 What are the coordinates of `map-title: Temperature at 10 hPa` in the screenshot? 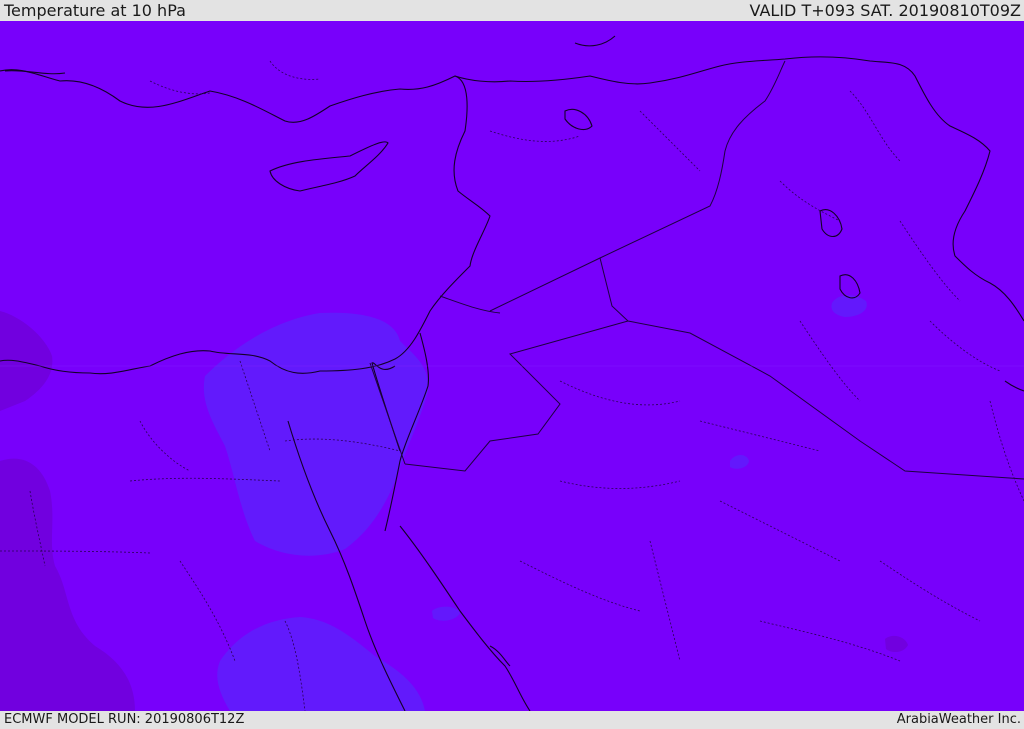 It's located at (95, 10).